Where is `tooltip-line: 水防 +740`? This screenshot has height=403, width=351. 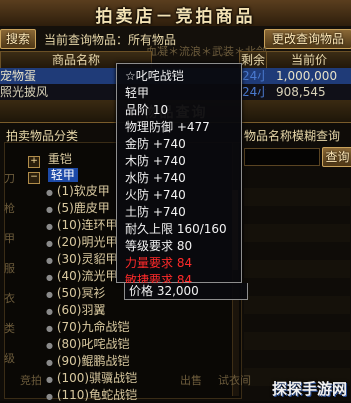 tooltip-line: 水防 +740 is located at coordinates (155, 178).